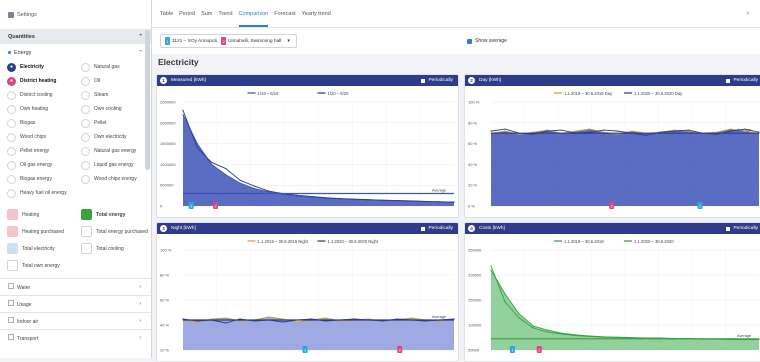 The height and width of the screenshot is (362, 760). Describe the element at coordinates (41, 265) in the screenshot. I see `total-item-label: Total own energy` at that location.